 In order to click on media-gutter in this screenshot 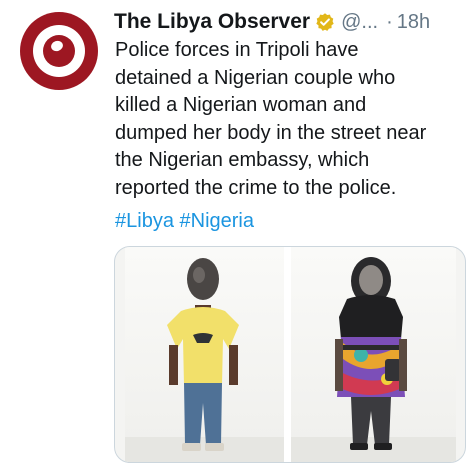, I will do `click(287, 354)`.